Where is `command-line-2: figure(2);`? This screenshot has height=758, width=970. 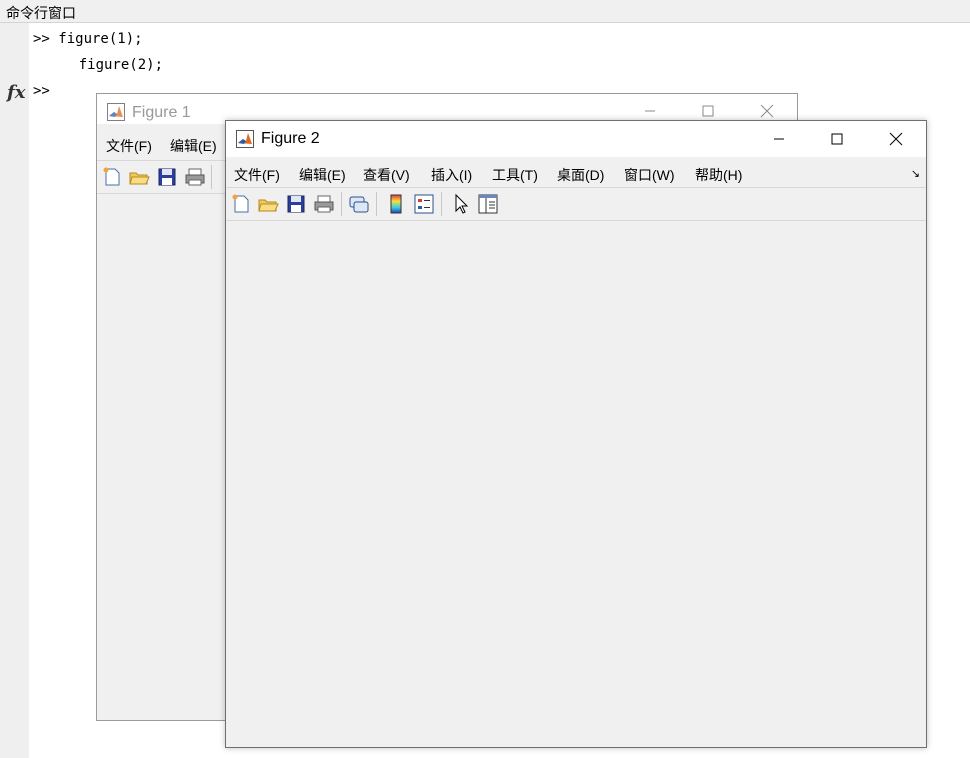 command-line-2: figure(2); is located at coordinates (104, 65).